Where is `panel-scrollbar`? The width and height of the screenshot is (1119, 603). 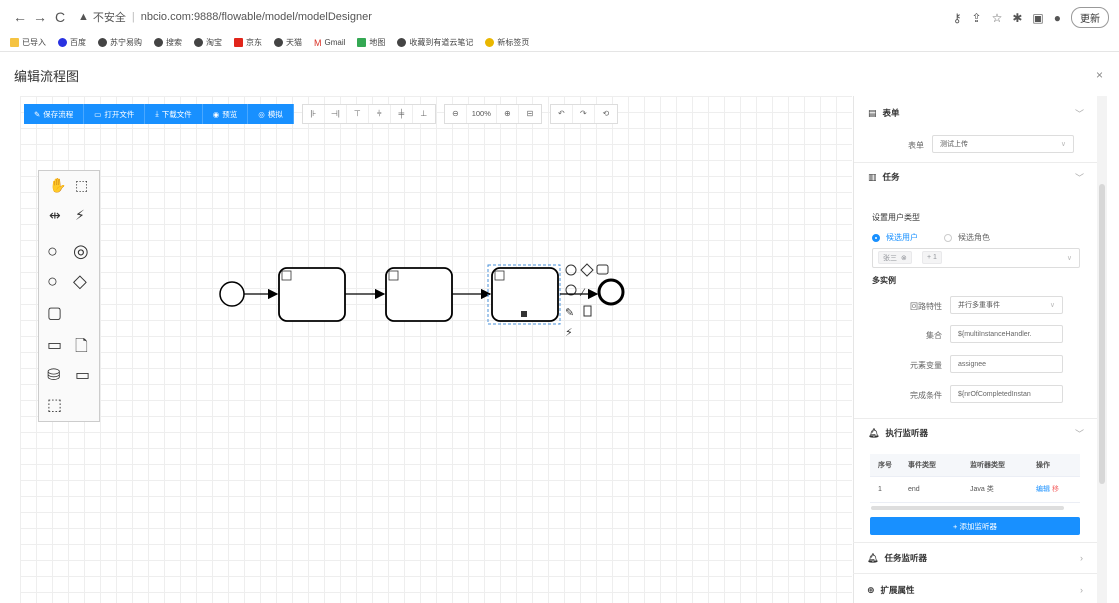 panel-scrollbar is located at coordinates (1102, 349).